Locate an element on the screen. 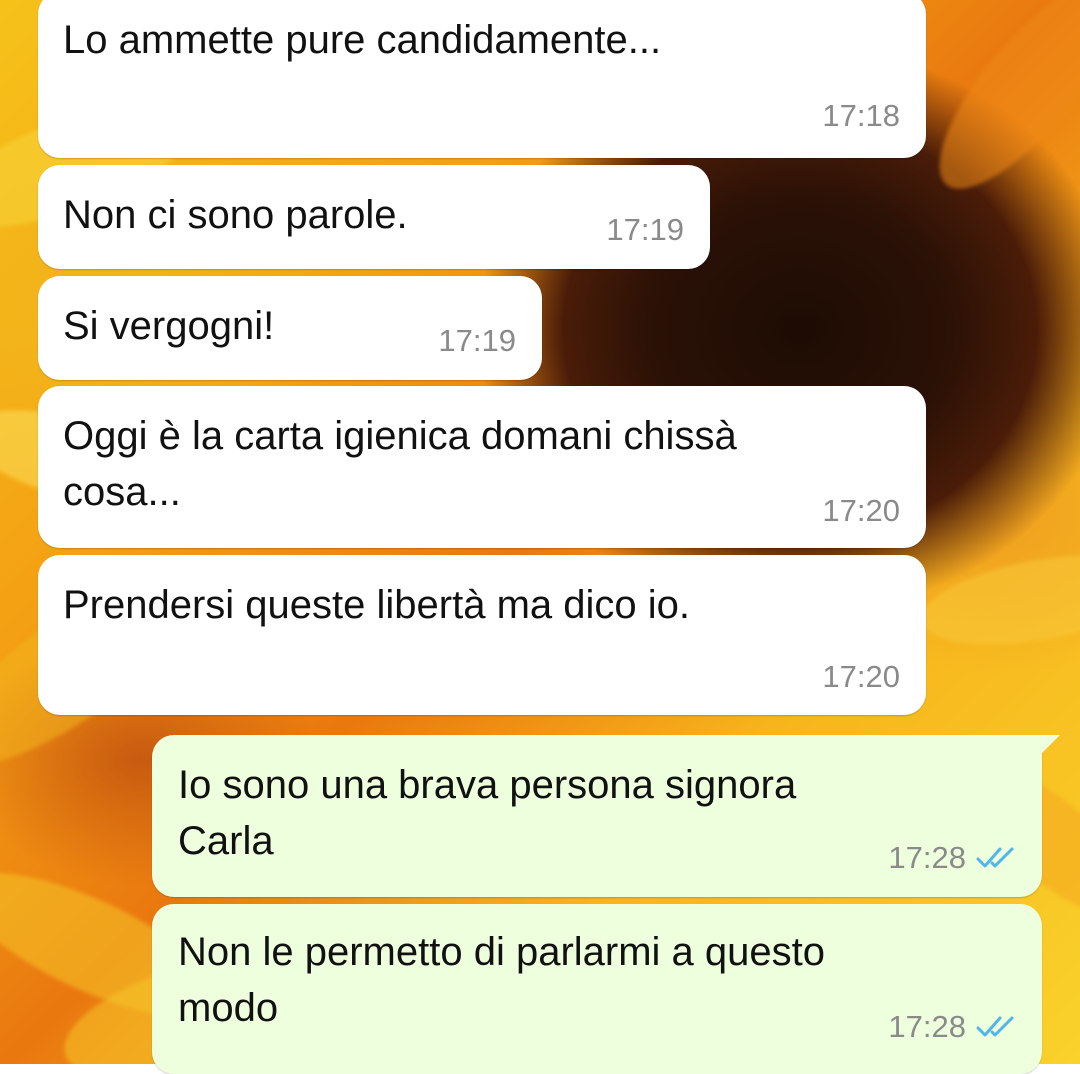 This screenshot has width=1080, height=1074. incoming-message: Lo ammette pure candidamente... 17:18 is located at coordinates (482, 79).